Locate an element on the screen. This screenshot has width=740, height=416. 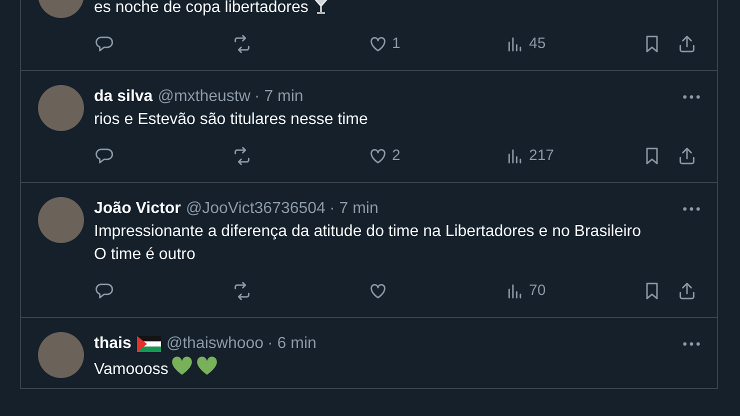
post-time: · 6 min is located at coordinates (292, 344).